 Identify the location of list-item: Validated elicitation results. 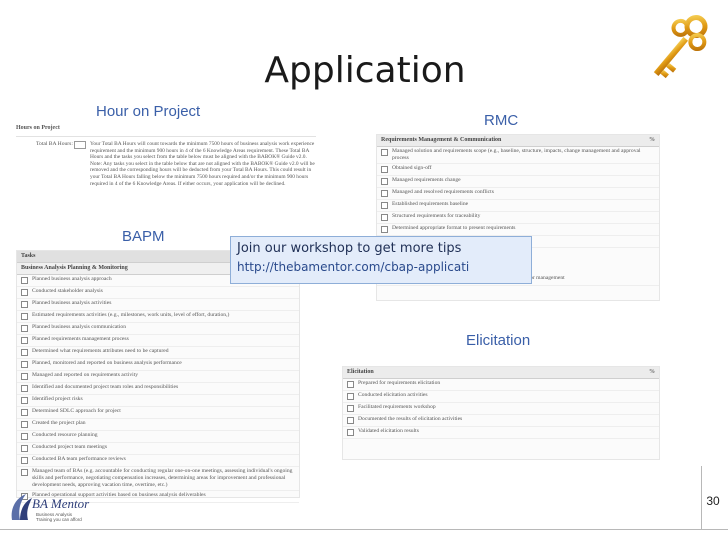
(501, 433).